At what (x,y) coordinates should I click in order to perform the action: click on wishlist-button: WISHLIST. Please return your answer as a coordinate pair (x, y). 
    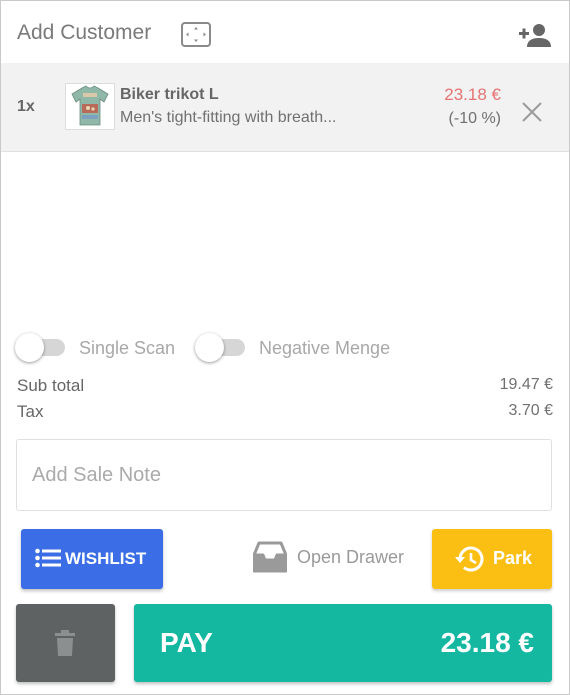
    Looking at the image, I should click on (92, 559).